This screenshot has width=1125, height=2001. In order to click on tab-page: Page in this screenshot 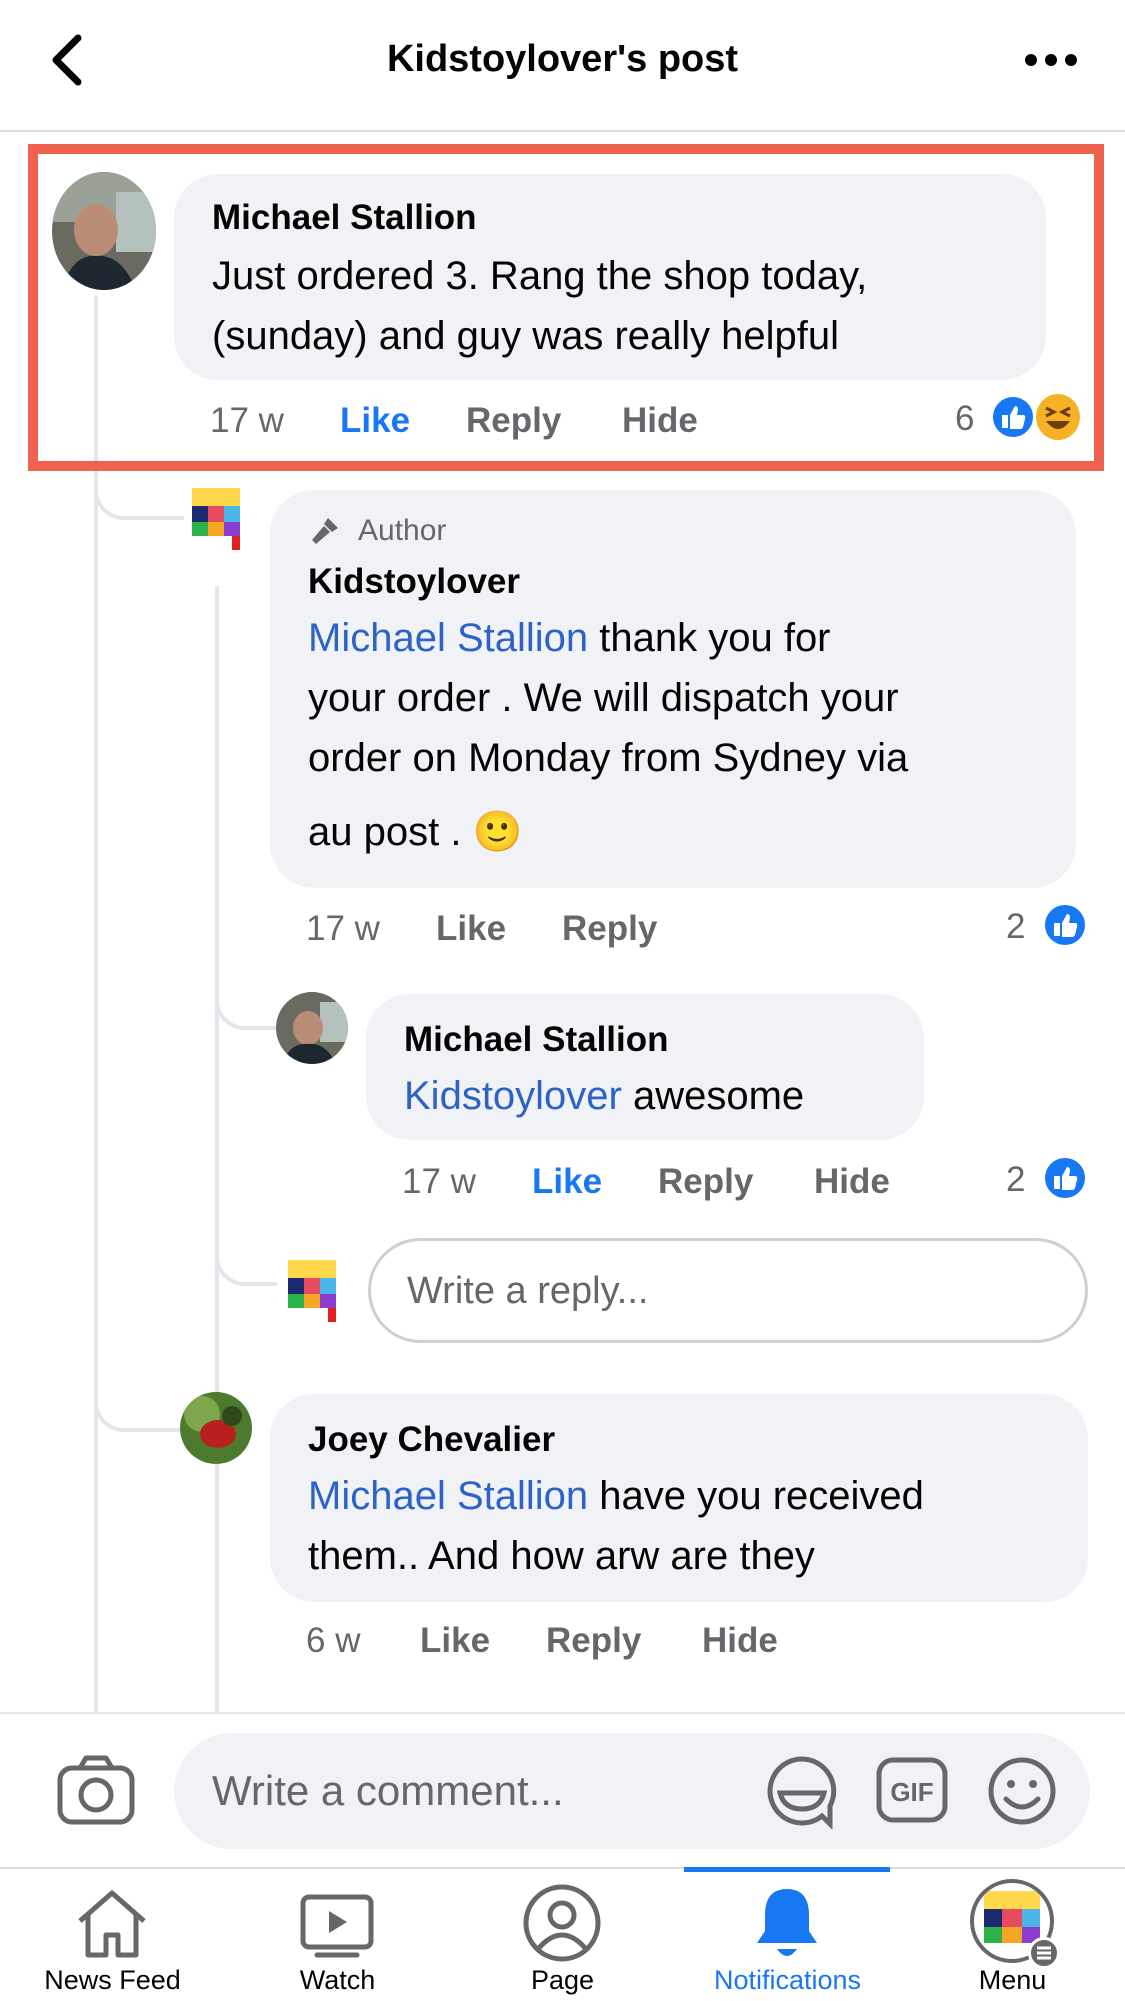, I will do `click(562, 1935)`.